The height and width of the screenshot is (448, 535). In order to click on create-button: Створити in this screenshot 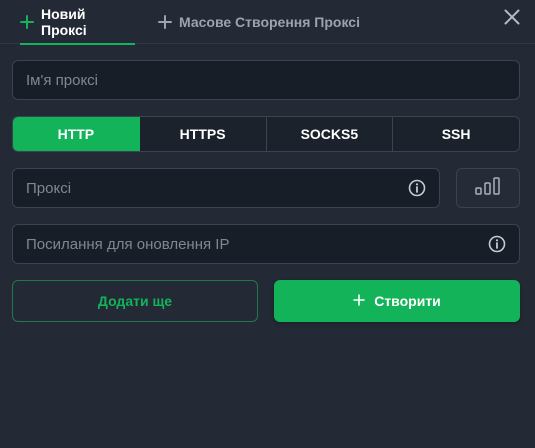, I will do `click(397, 301)`.